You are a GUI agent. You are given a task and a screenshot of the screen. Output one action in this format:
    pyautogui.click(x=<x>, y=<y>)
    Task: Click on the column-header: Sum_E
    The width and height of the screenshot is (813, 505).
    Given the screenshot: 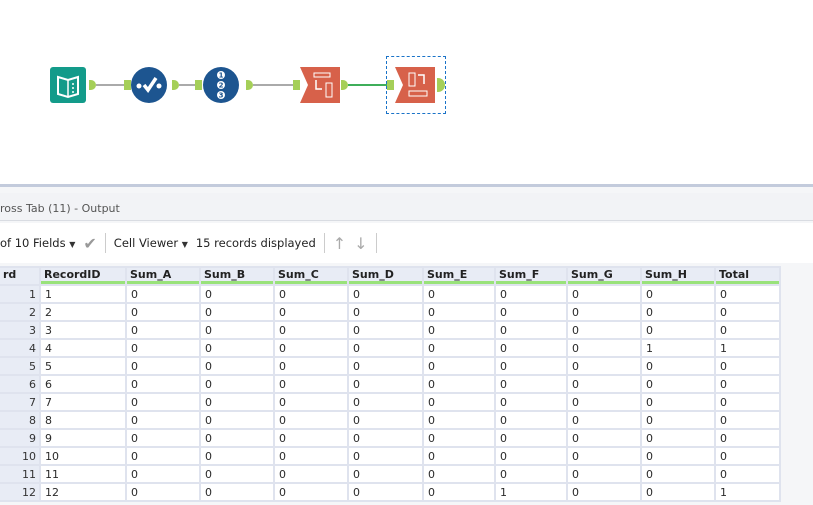 What is the action you would take?
    pyautogui.click(x=459, y=276)
    